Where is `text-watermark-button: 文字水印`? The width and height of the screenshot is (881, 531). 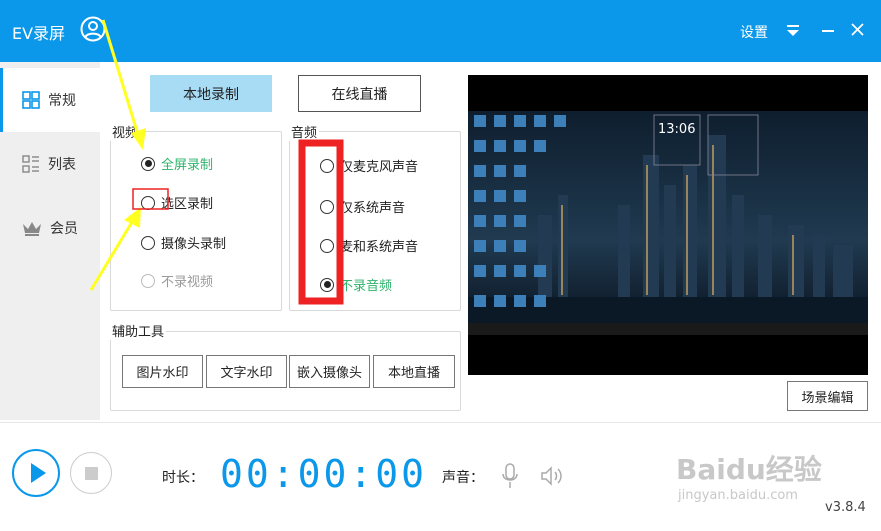 text-watermark-button: 文字水印 is located at coordinates (246, 371).